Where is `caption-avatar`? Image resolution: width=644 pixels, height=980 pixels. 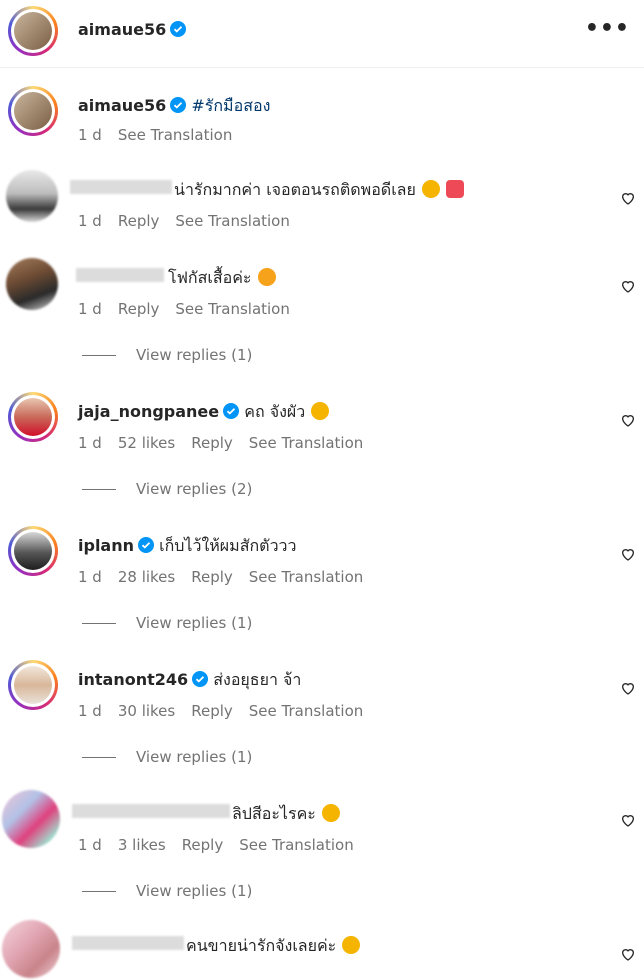
caption-avatar is located at coordinates (33, 111).